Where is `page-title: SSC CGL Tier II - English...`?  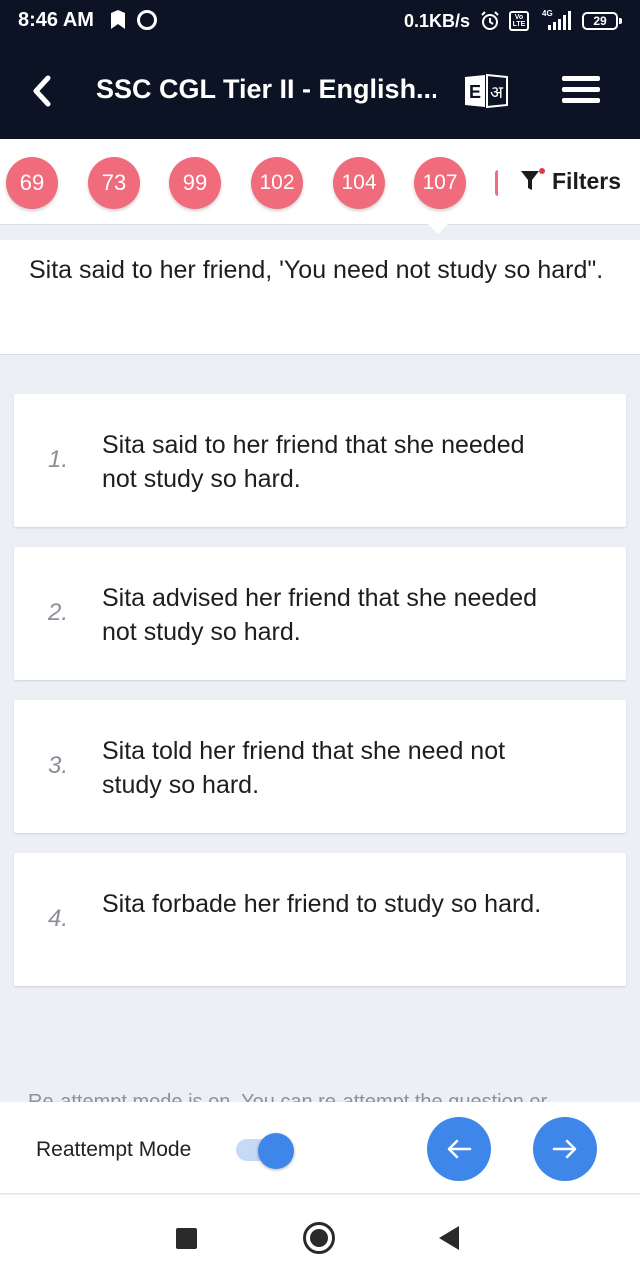 page-title: SSC CGL Tier II - English... is located at coordinates (266, 89).